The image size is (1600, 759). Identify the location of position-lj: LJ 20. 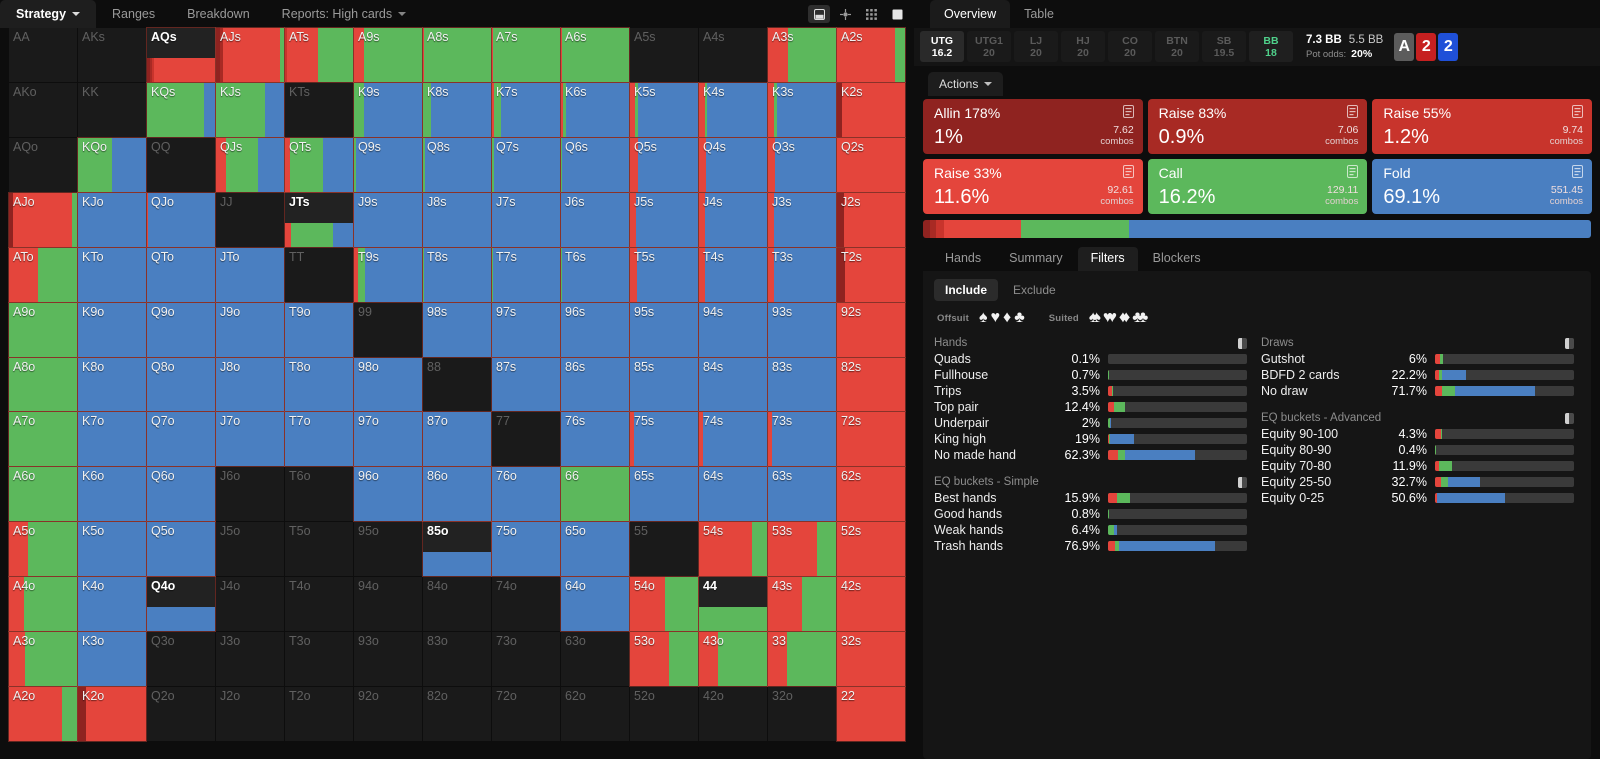
(1036, 46).